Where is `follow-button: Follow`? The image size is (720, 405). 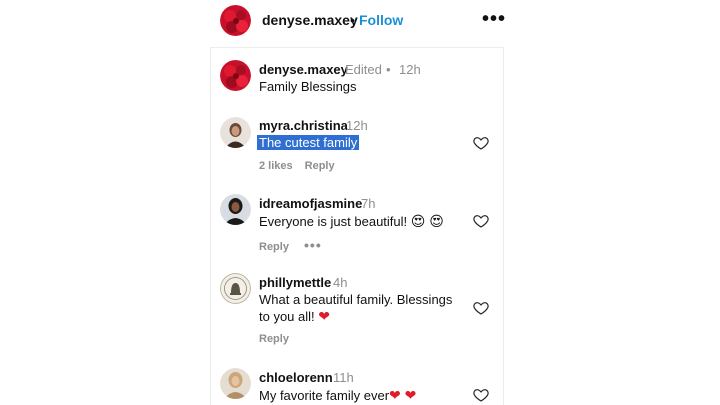
follow-button: Follow is located at coordinates (381, 20).